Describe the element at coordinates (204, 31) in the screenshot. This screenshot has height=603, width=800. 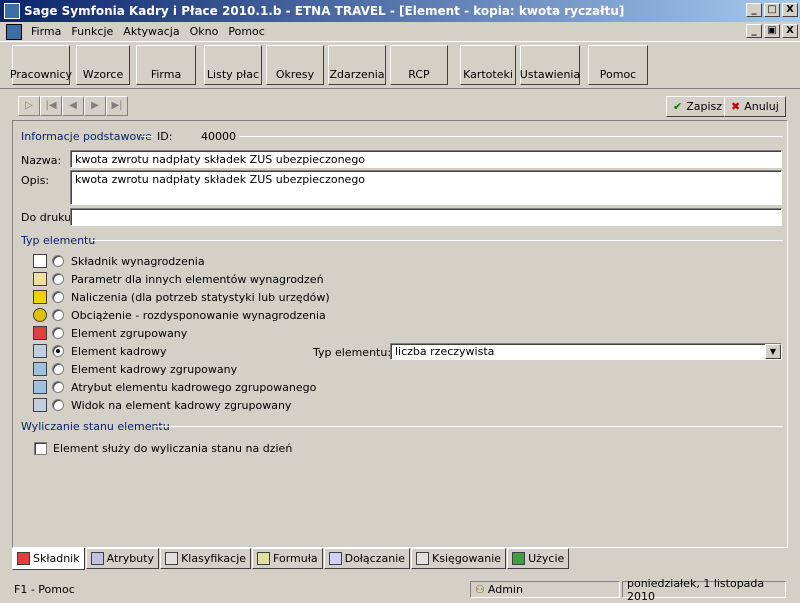
I see `menu-okno: Okno` at that location.